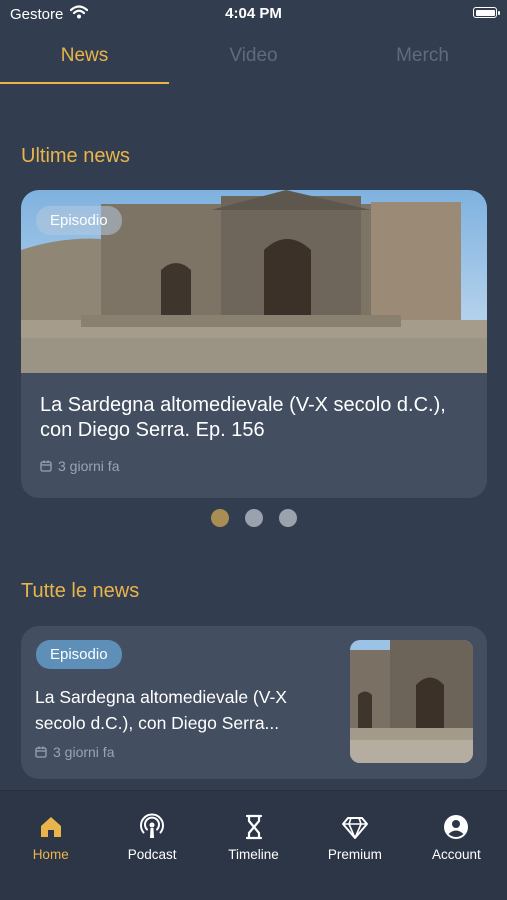  I want to click on top-tabs: News Video Merch, so click(253, 57).